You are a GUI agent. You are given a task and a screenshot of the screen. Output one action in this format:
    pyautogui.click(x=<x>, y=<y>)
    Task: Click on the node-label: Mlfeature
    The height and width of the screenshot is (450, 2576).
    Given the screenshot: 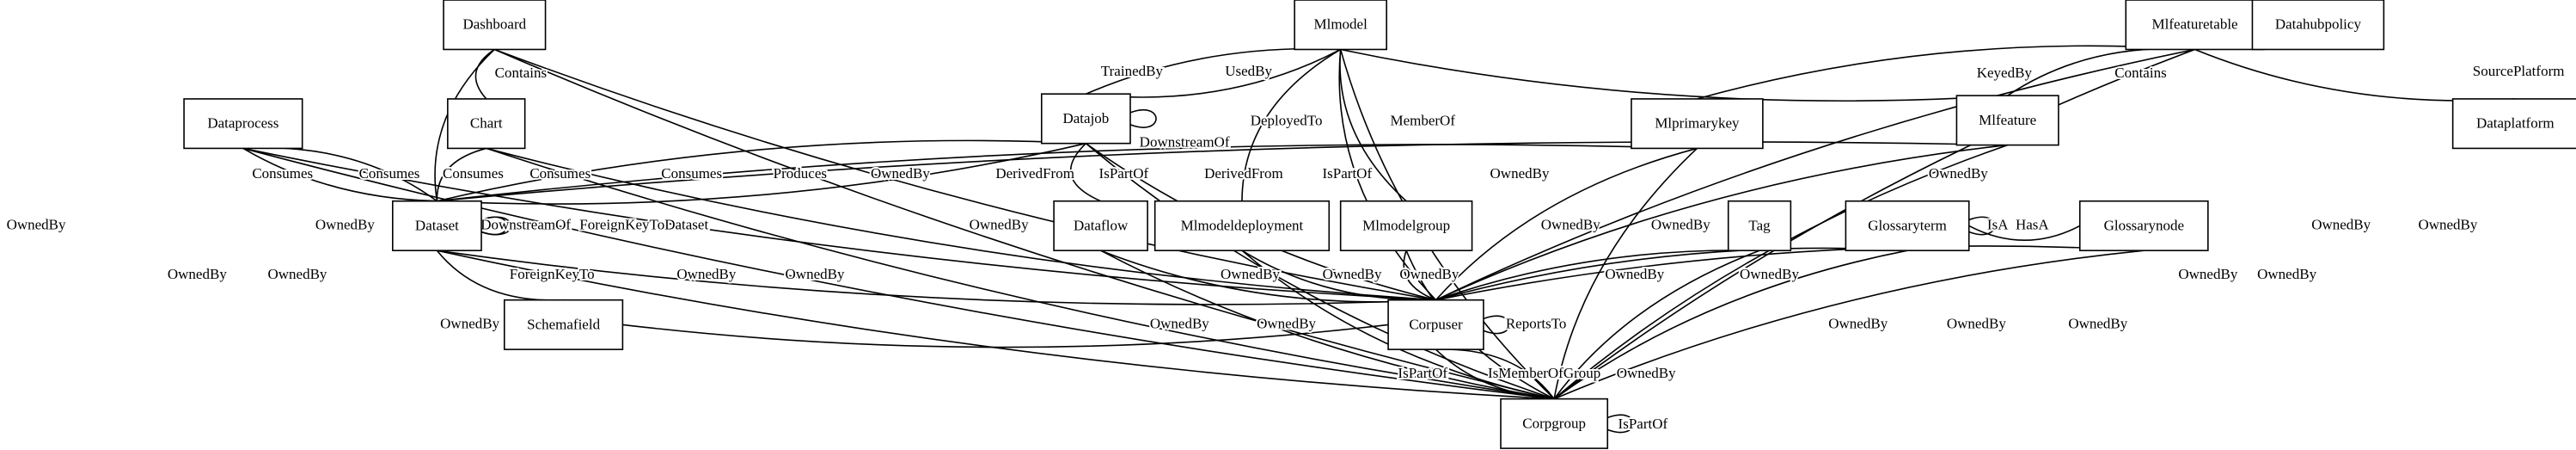 What is the action you would take?
    pyautogui.click(x=2007, y=120)
    